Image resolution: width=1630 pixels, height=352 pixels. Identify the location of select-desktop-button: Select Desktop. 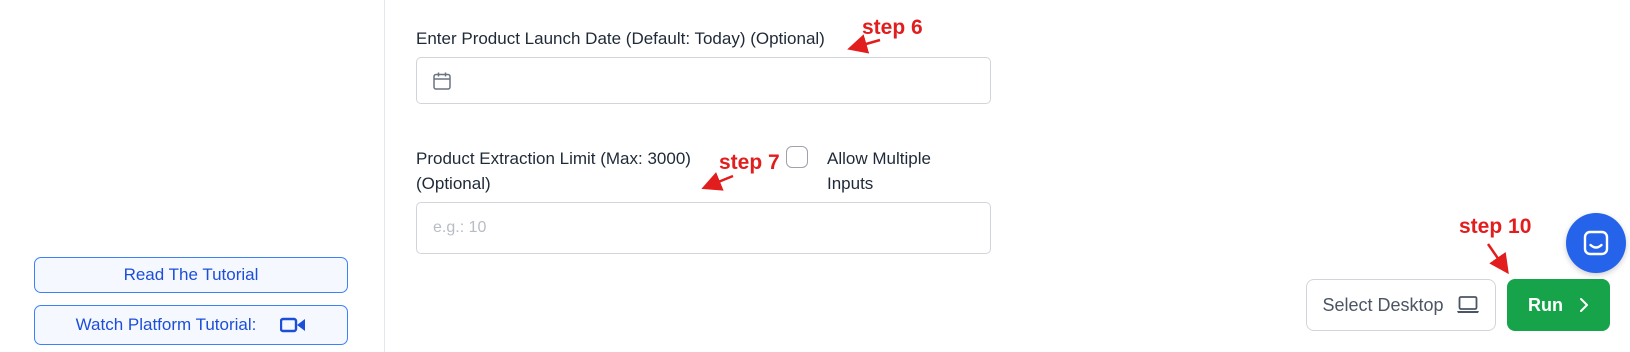
(1401, 305).